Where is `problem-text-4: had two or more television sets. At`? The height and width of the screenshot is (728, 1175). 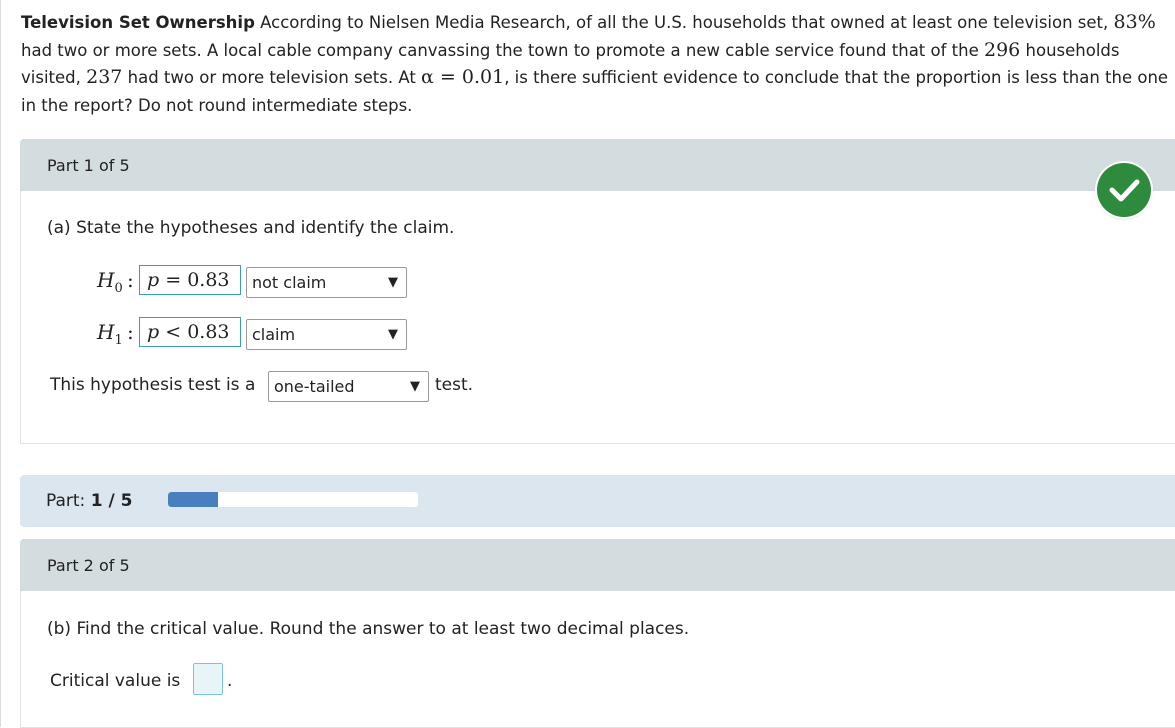 problem-text-4: had two or more television sets. At is located at coordinates (271, 77).